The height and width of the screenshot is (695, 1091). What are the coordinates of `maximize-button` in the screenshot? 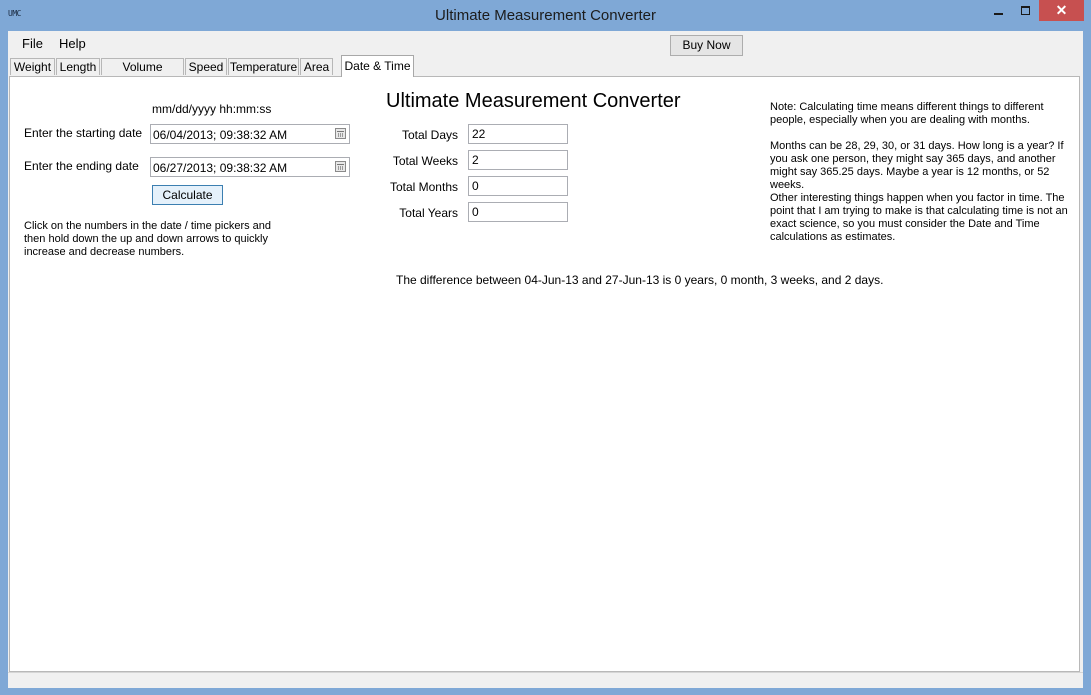 It's located at (1025, 10).